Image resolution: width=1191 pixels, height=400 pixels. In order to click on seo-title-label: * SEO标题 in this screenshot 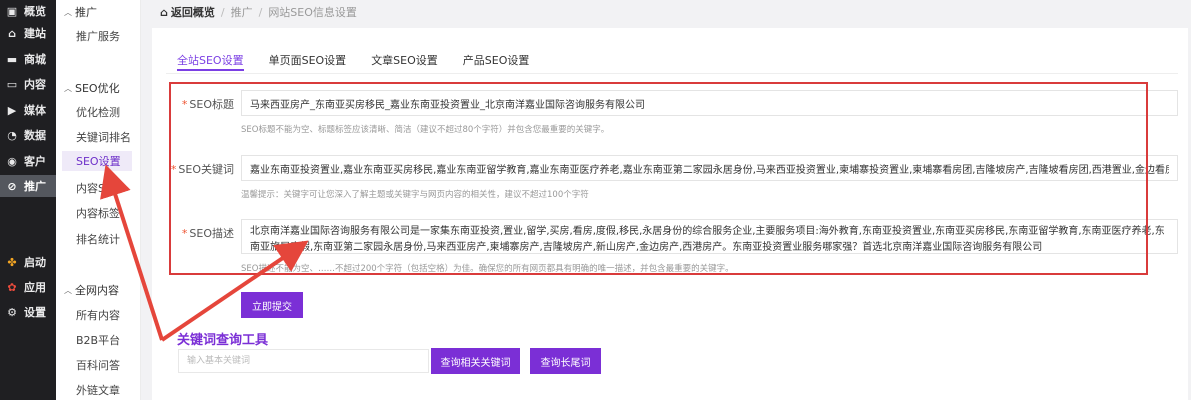, I will do `click(207, 104)`.